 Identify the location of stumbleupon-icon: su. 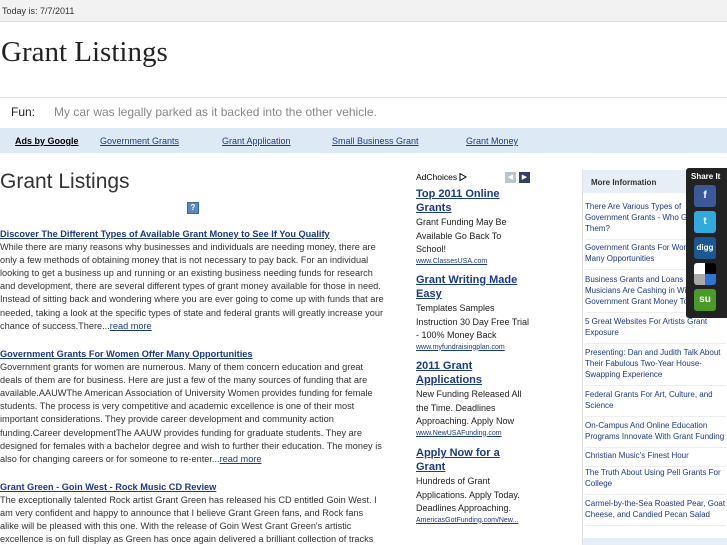
(705, 300).